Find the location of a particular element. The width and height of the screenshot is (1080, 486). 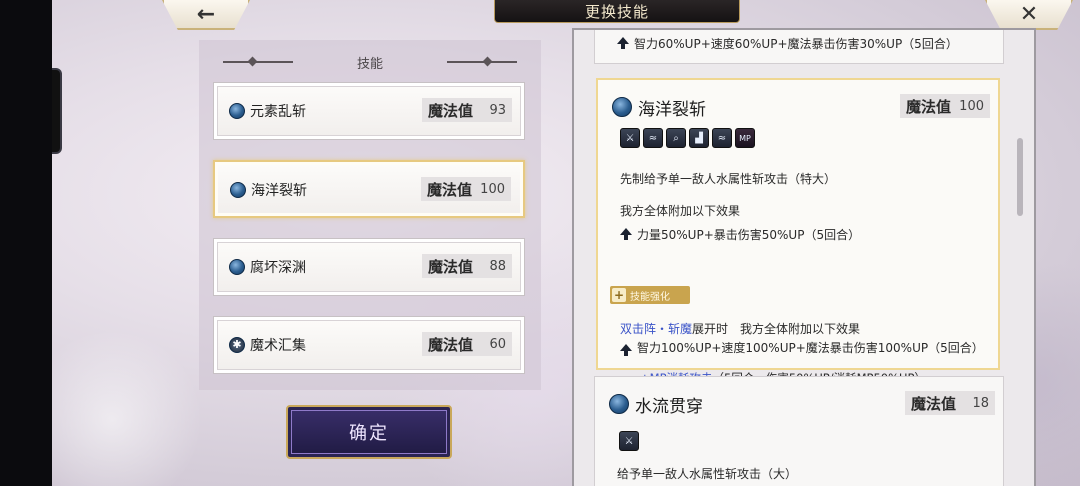

skill-item-magic-gather: ✱ 魔术汇集 魔法值 60 is located at coordinates (369, 345).